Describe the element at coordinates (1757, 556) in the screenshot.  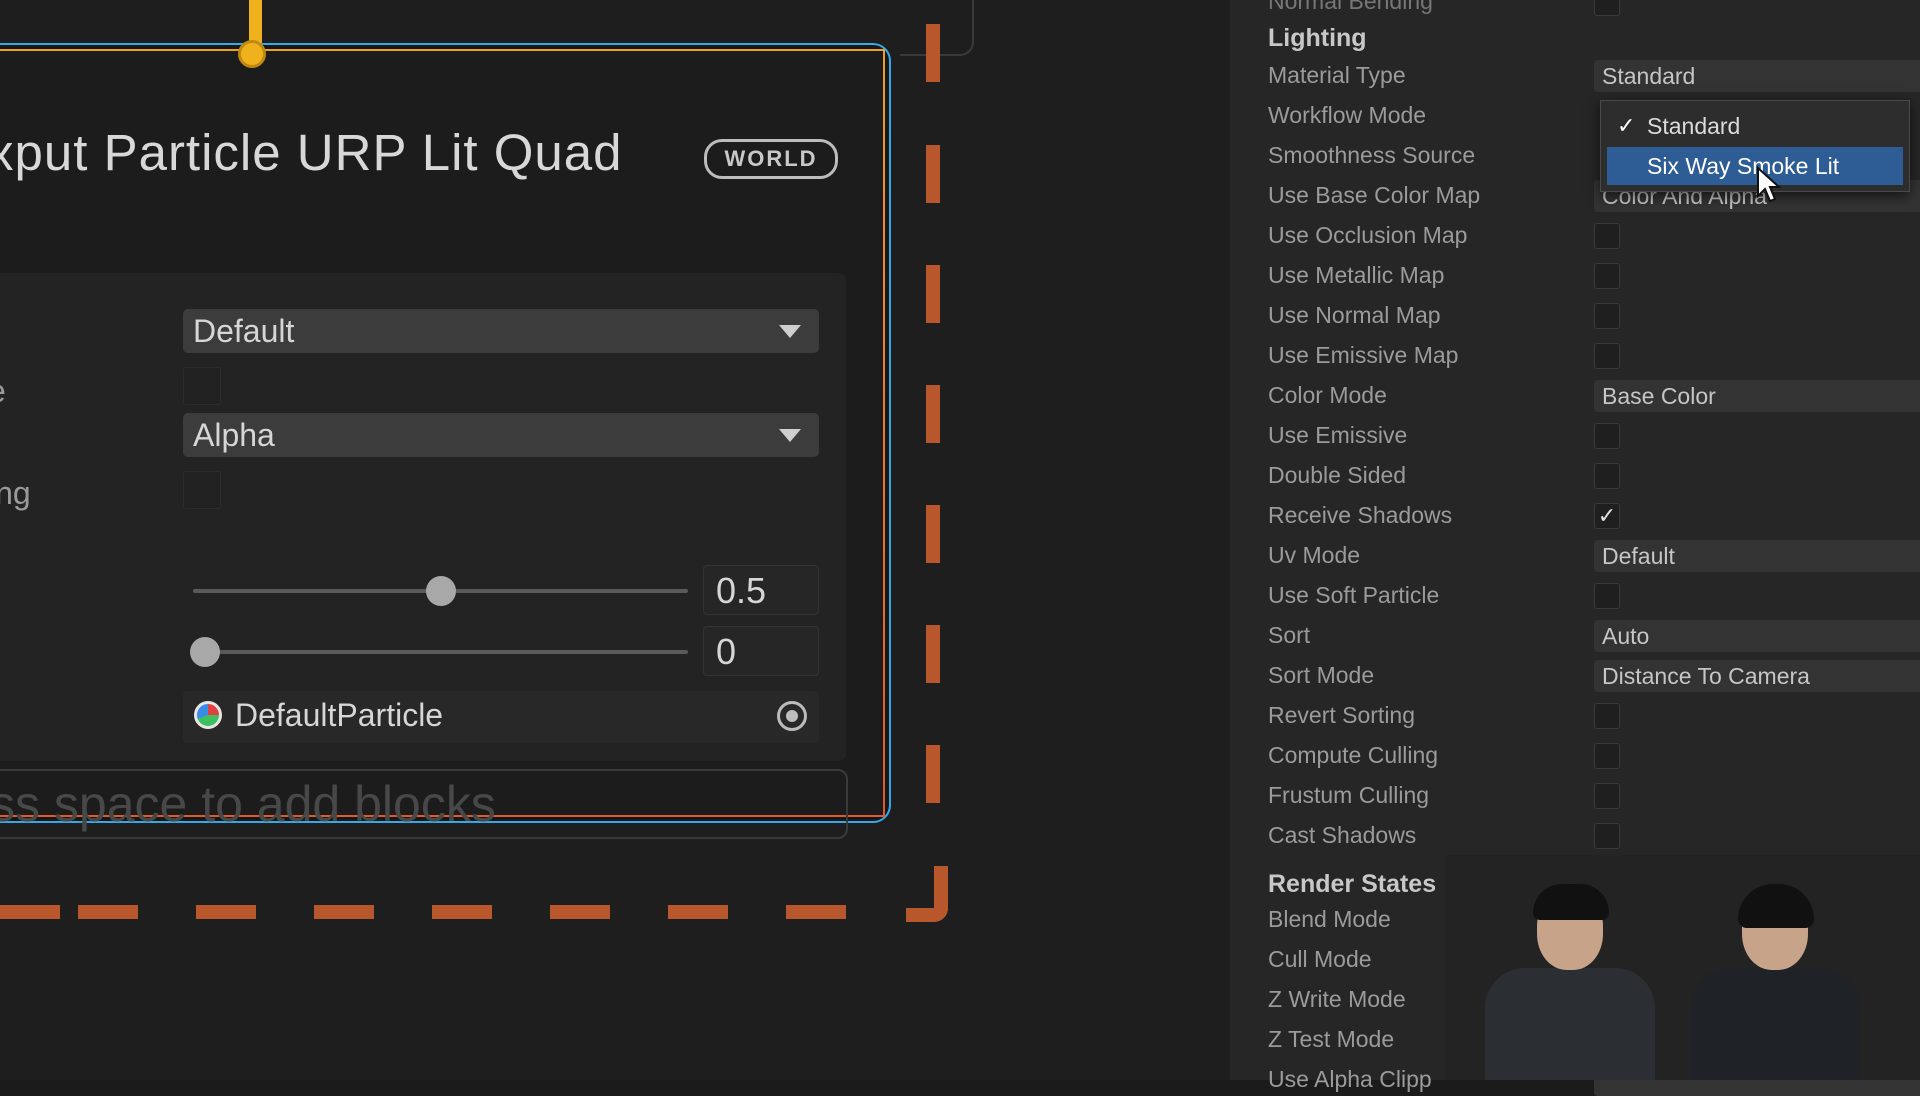
I see `property-dropdown: Default` at that location.